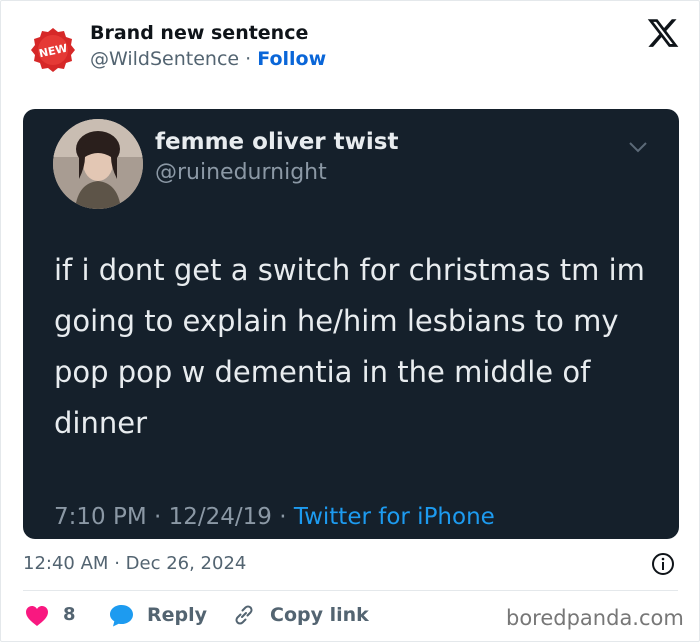 The width and height of the screenshot is (700, 642). Describe the element at coordinates (186, 563) in the screenshot. I see `tweet-date: Dec 26, 2024` at that location.